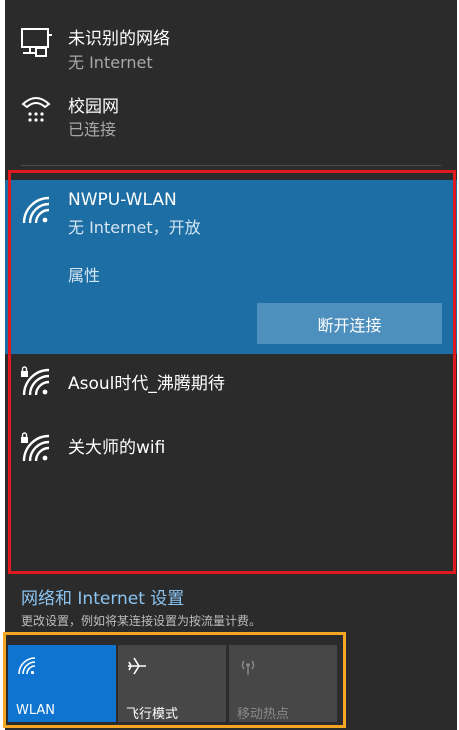  I want to click on tile-label: 移动热点, so click(263, 714).